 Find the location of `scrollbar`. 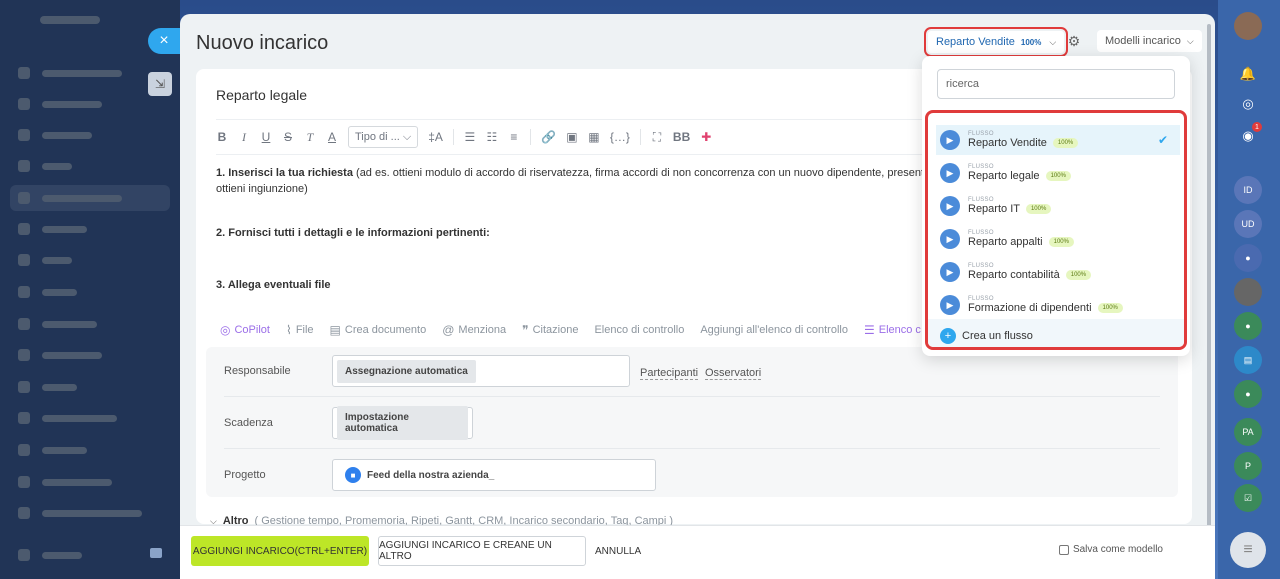

scrollbar is located at coordinates (1209, 284).